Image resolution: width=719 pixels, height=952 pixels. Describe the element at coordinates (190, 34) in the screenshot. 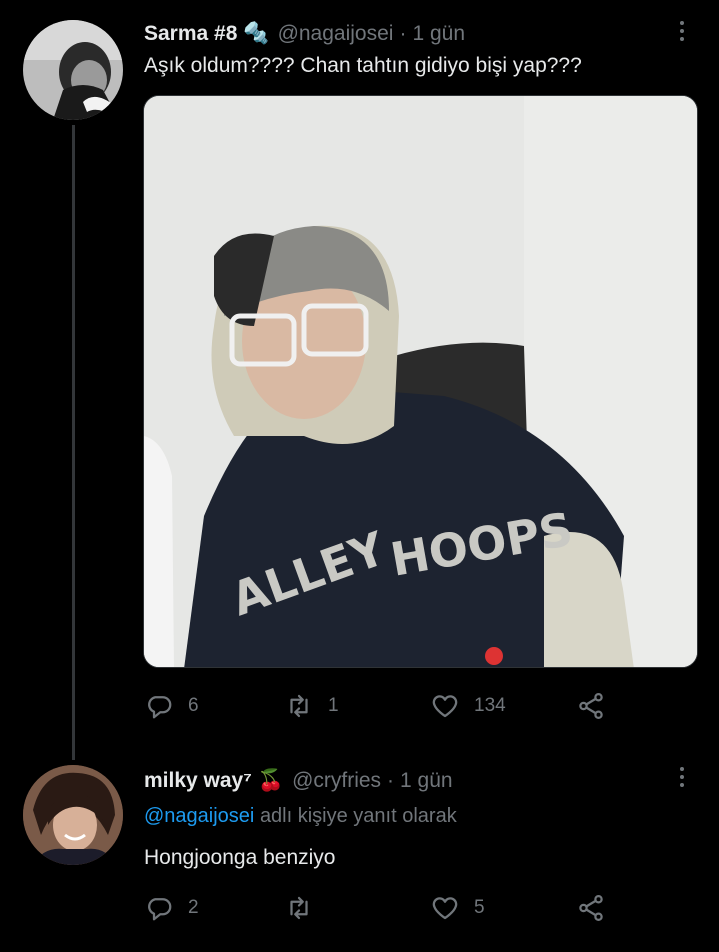

I see `display-name: Sarma #8` at that location.